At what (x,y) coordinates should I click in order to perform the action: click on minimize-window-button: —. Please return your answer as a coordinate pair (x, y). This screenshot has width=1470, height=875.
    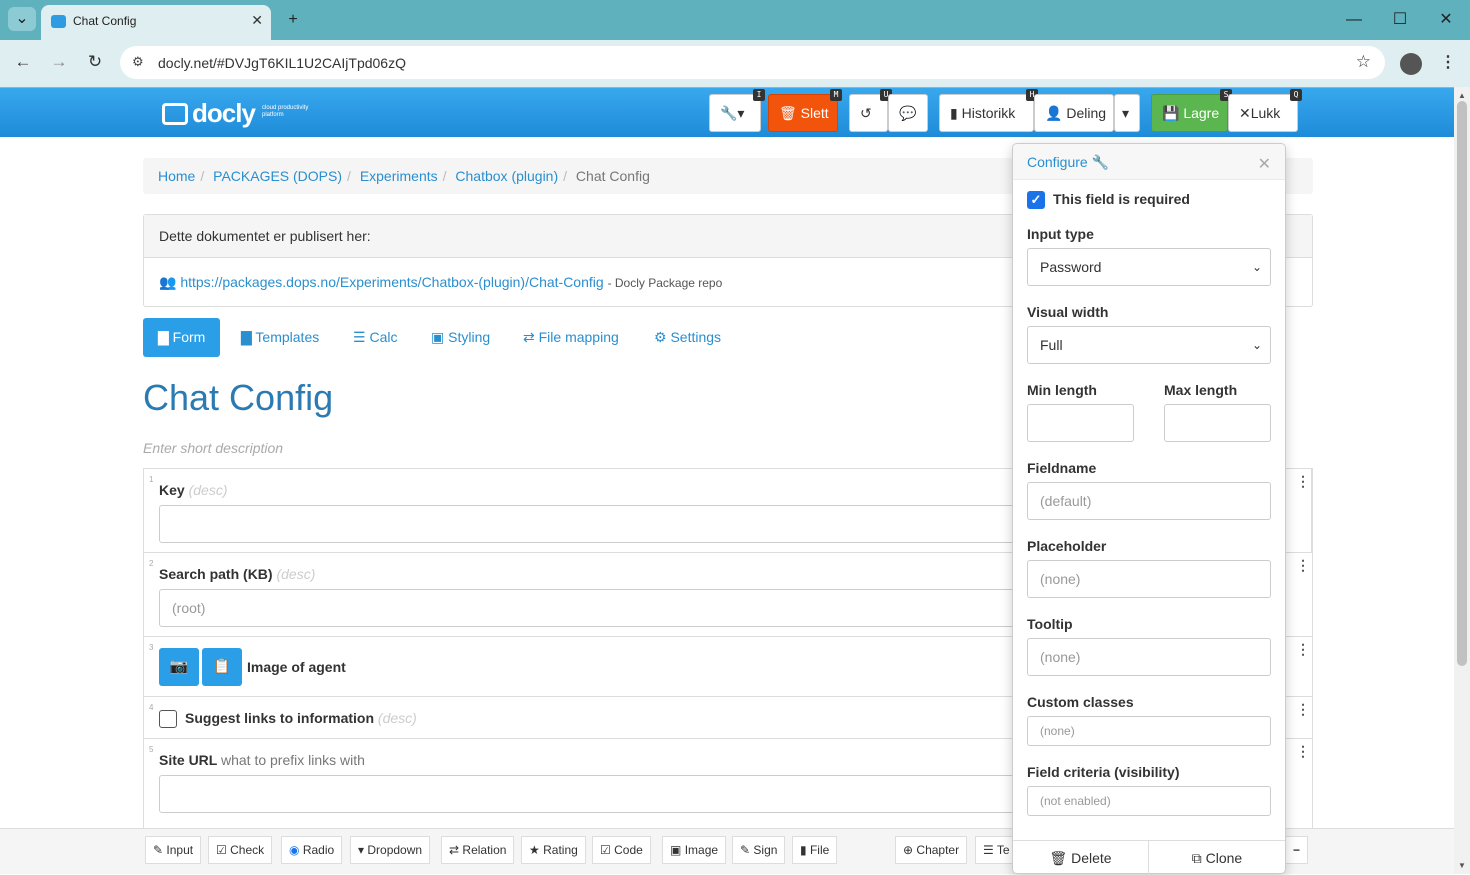
    Looking at the image, I should click on (1354, 20).